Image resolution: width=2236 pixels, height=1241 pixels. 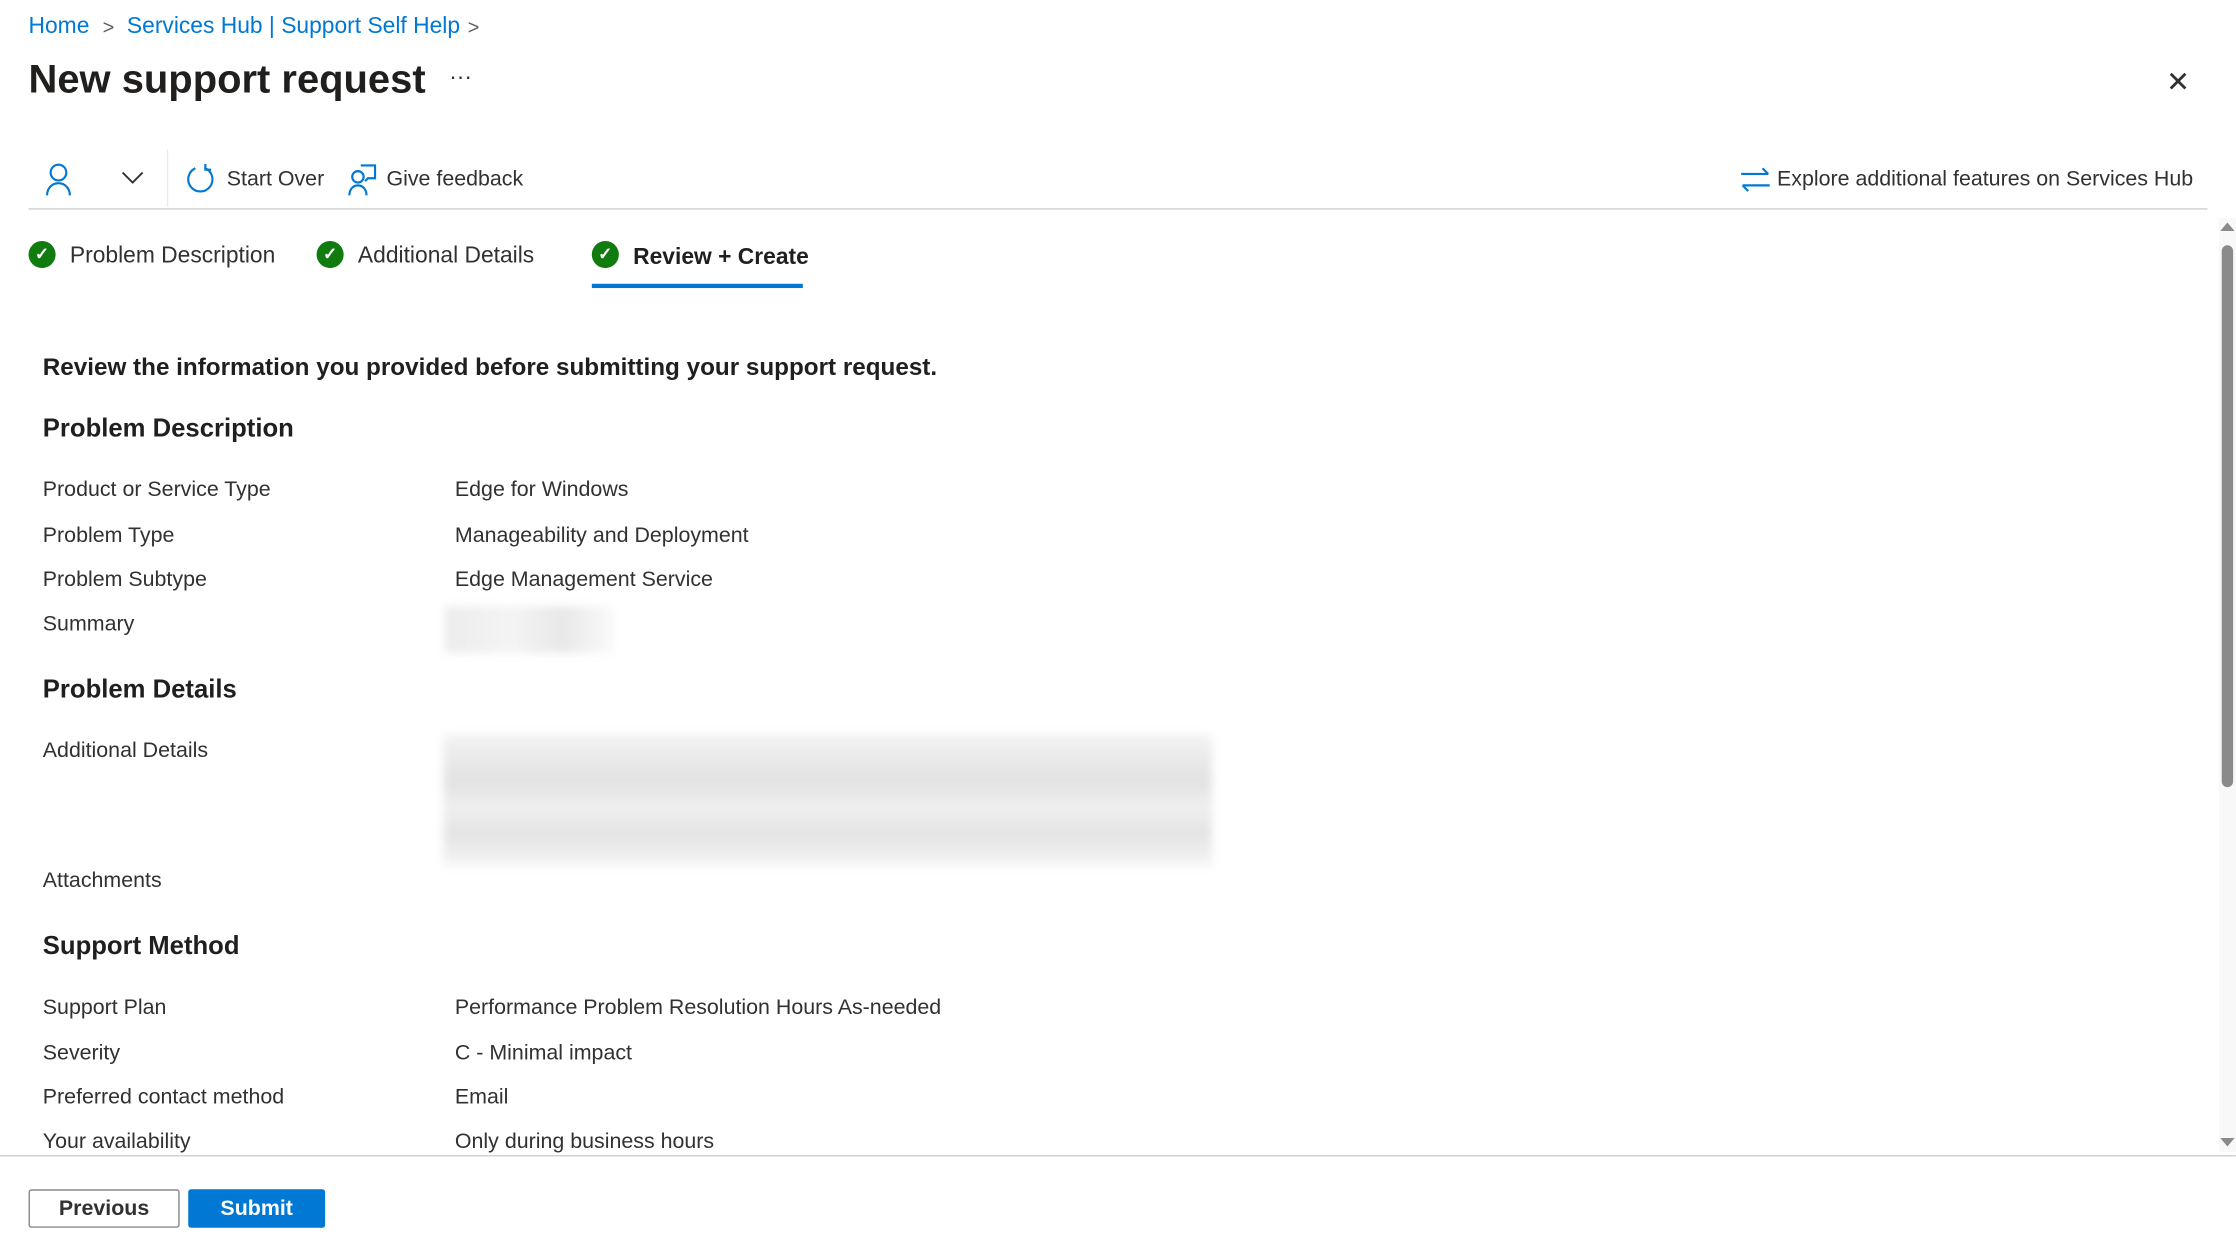 What do you see at coordinates (275, 179) in the screenshot?
I see `start-over-label: Start Over` at bounding box center [275, 179].